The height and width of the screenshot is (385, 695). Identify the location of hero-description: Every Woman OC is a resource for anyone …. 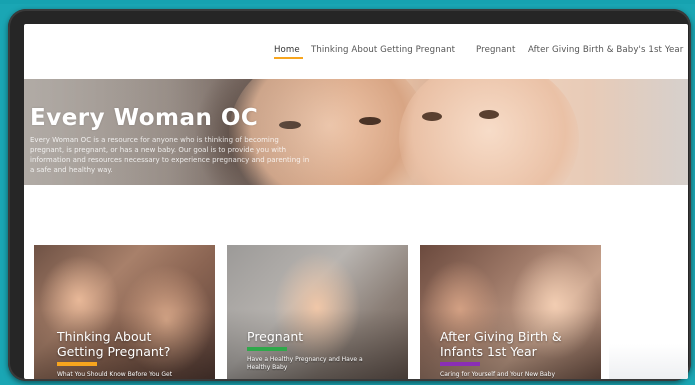
(170, 155).